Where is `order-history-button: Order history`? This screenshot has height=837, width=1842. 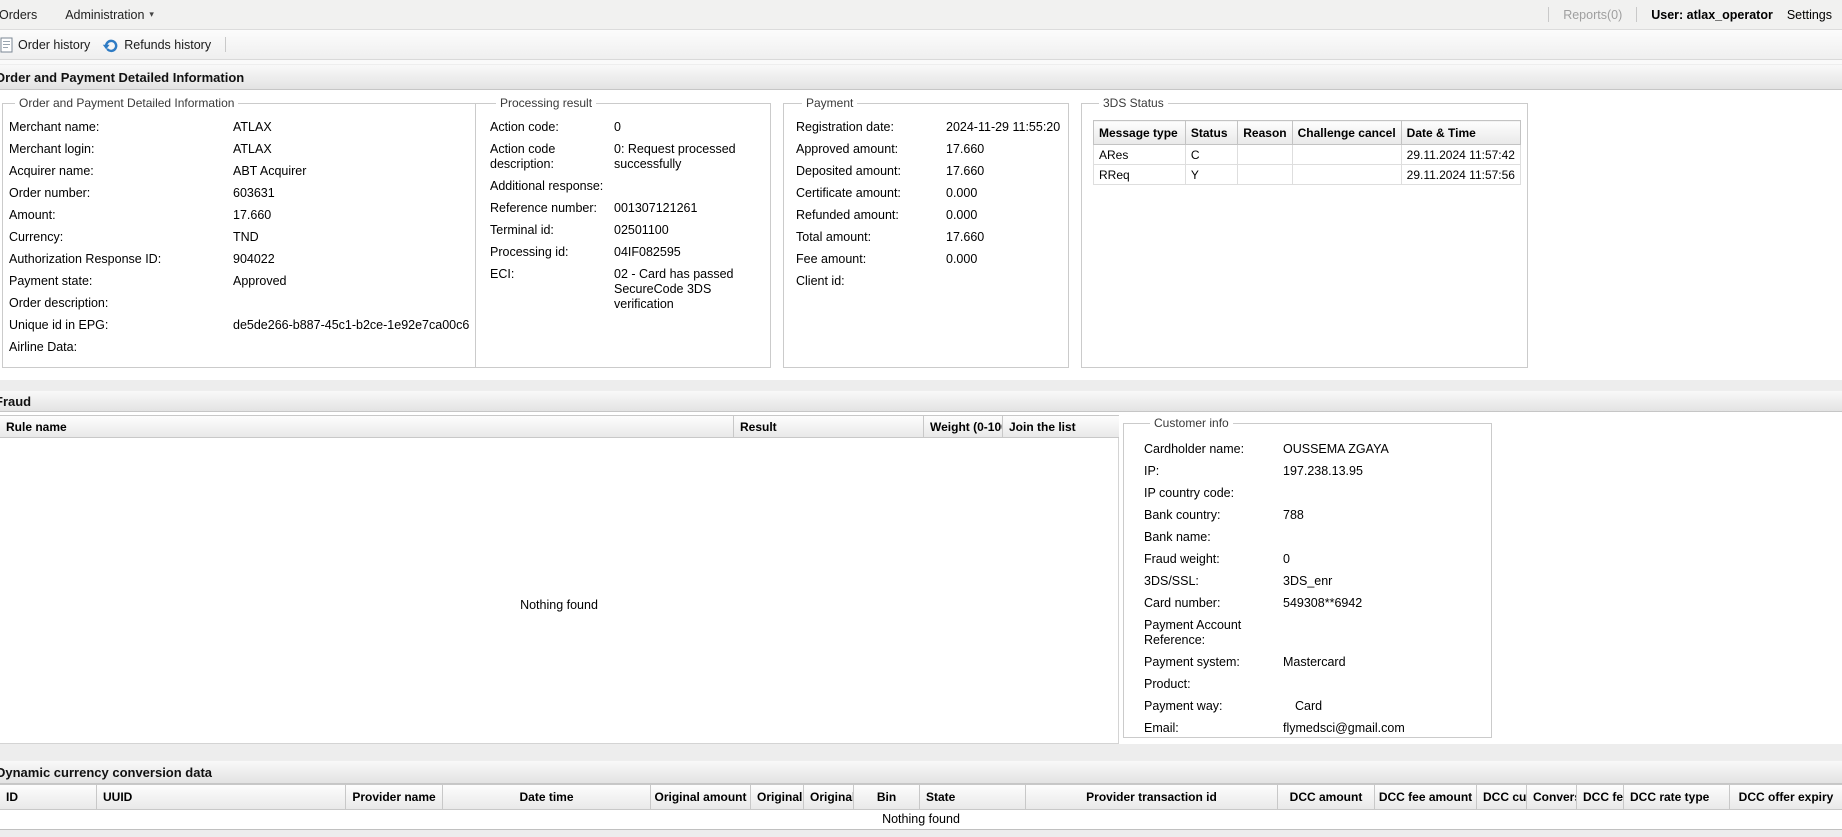
order-history-button: Order history is located at coordinates (49, 45).